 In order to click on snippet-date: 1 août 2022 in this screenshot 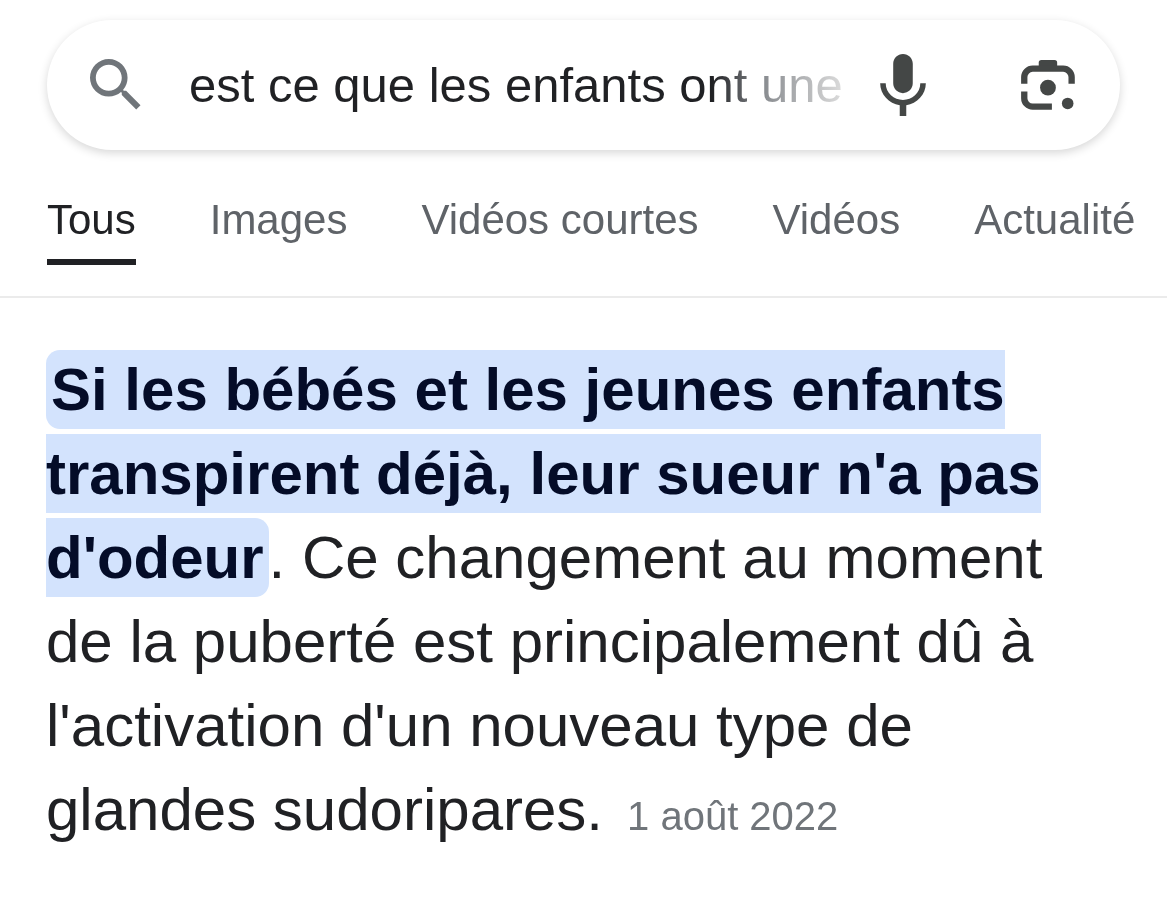, I will do `click(733, 816)`.